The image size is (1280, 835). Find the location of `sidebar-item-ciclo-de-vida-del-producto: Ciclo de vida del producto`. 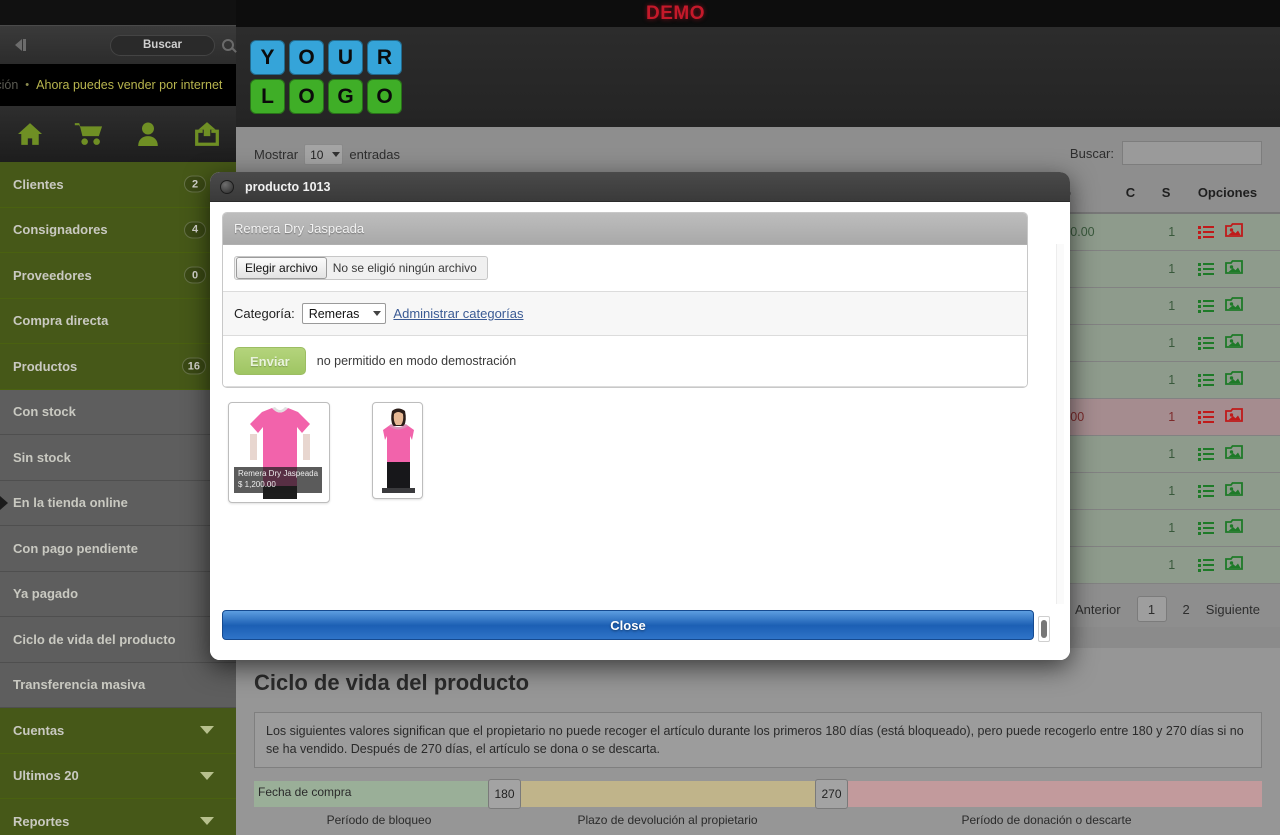

sidebar-item-ciclo-de-vida-del-producto: Ciclo de vida del producto is located at coordinates (118, 640).